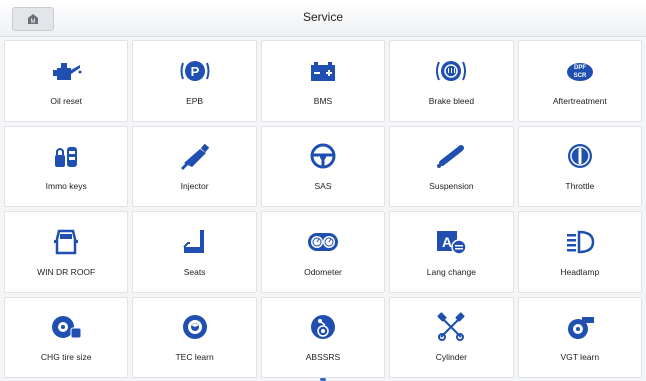  What do you see at coordinates (194, 327) in the screenshot?
I see `gear-learn-icon` at bounding box center [194, 327].